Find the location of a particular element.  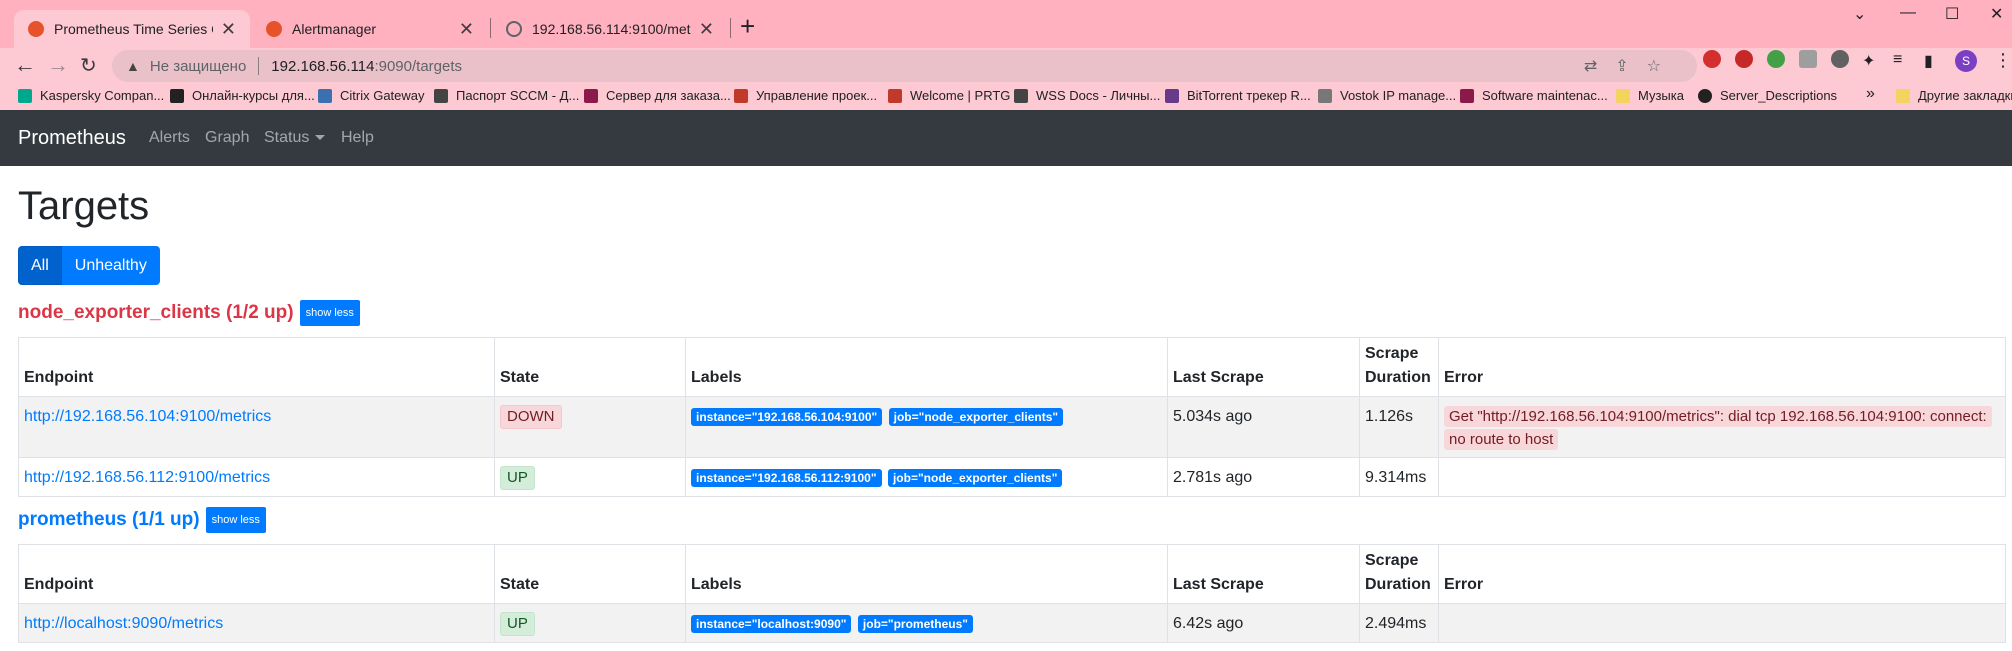

duration-cell: 1.126s is located at coordinates (1399, 427).